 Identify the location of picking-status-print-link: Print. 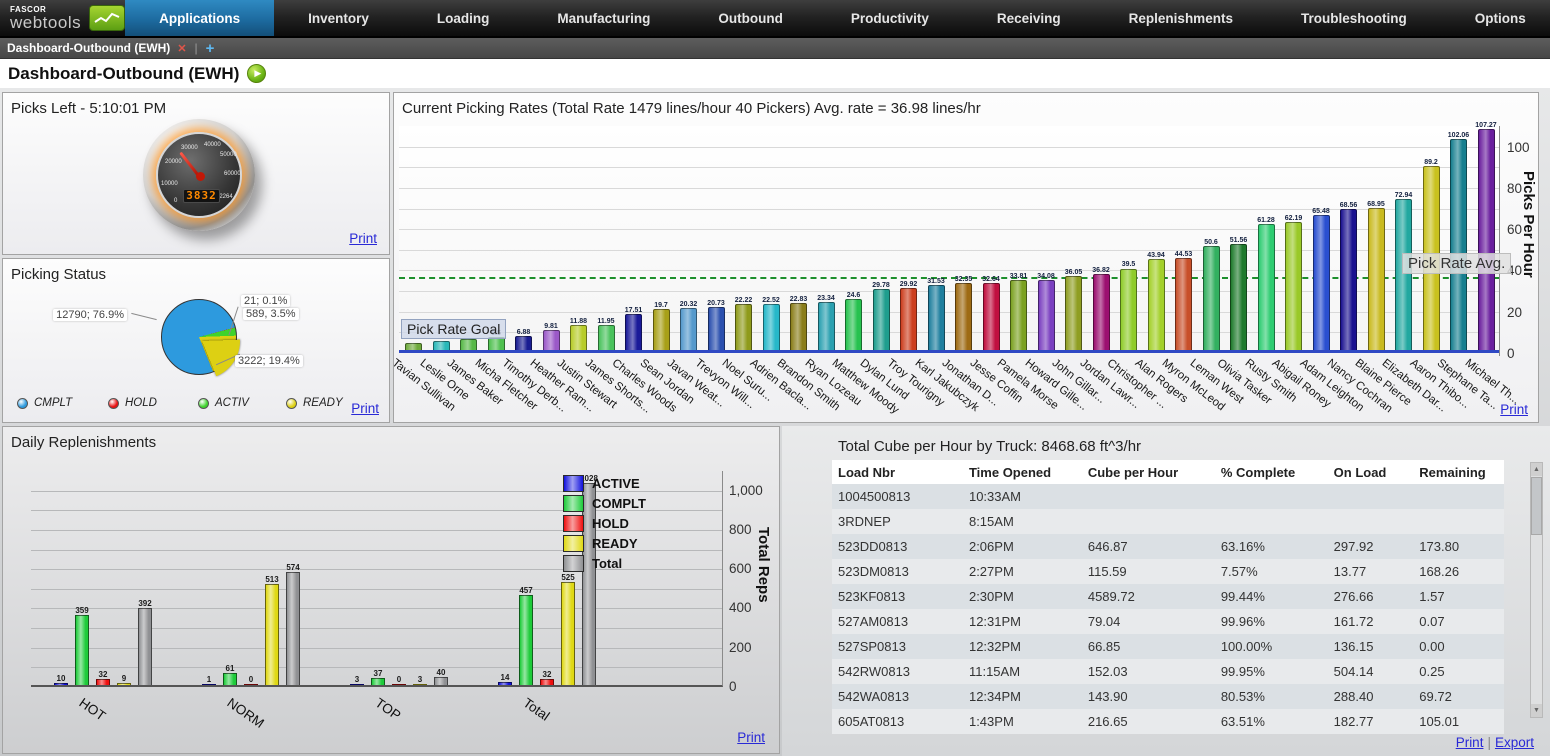
(365, 408).